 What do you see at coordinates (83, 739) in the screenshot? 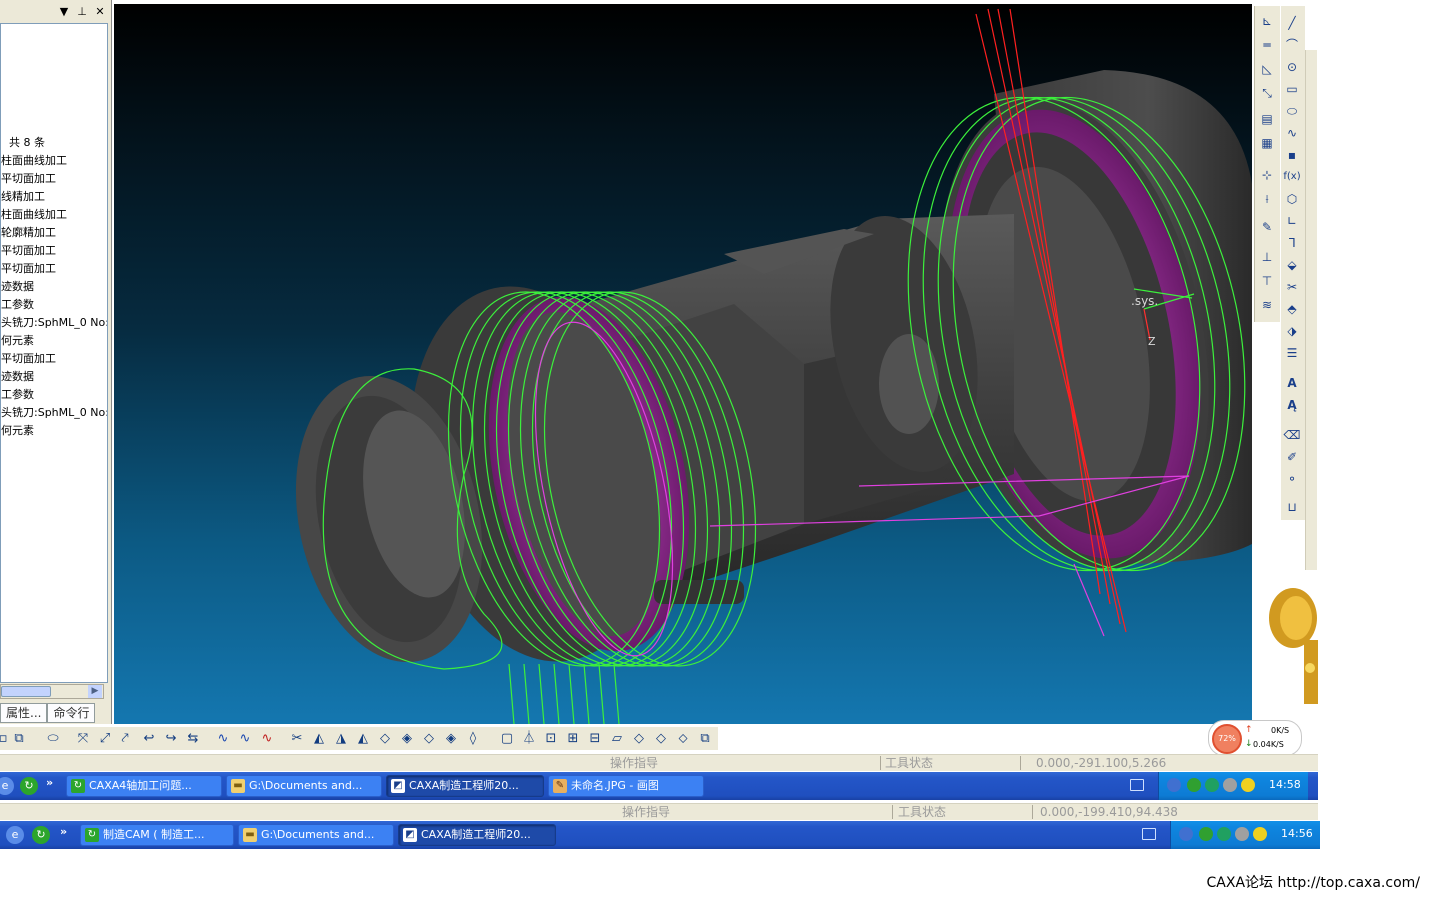
I see `curve-edit-1-icon: ⤧` at bounding box center [83, 739].